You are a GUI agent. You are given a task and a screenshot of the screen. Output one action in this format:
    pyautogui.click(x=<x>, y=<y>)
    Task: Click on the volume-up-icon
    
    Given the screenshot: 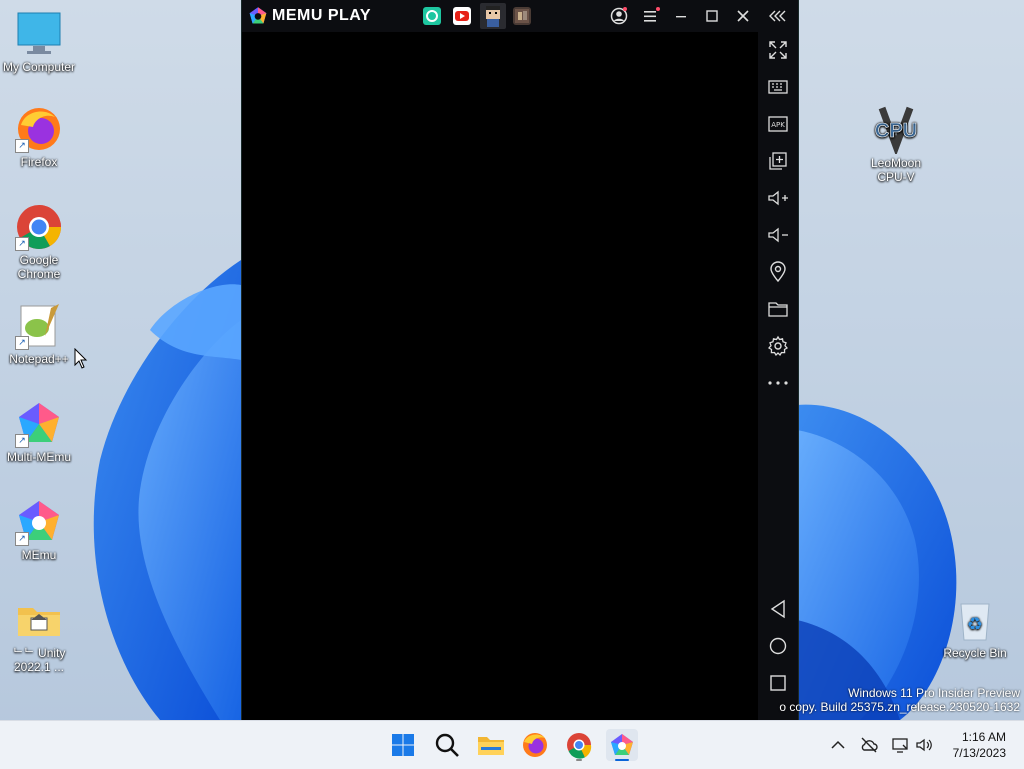 What is the action you would take?
    pyautogui.click(x=778, y=198)
    